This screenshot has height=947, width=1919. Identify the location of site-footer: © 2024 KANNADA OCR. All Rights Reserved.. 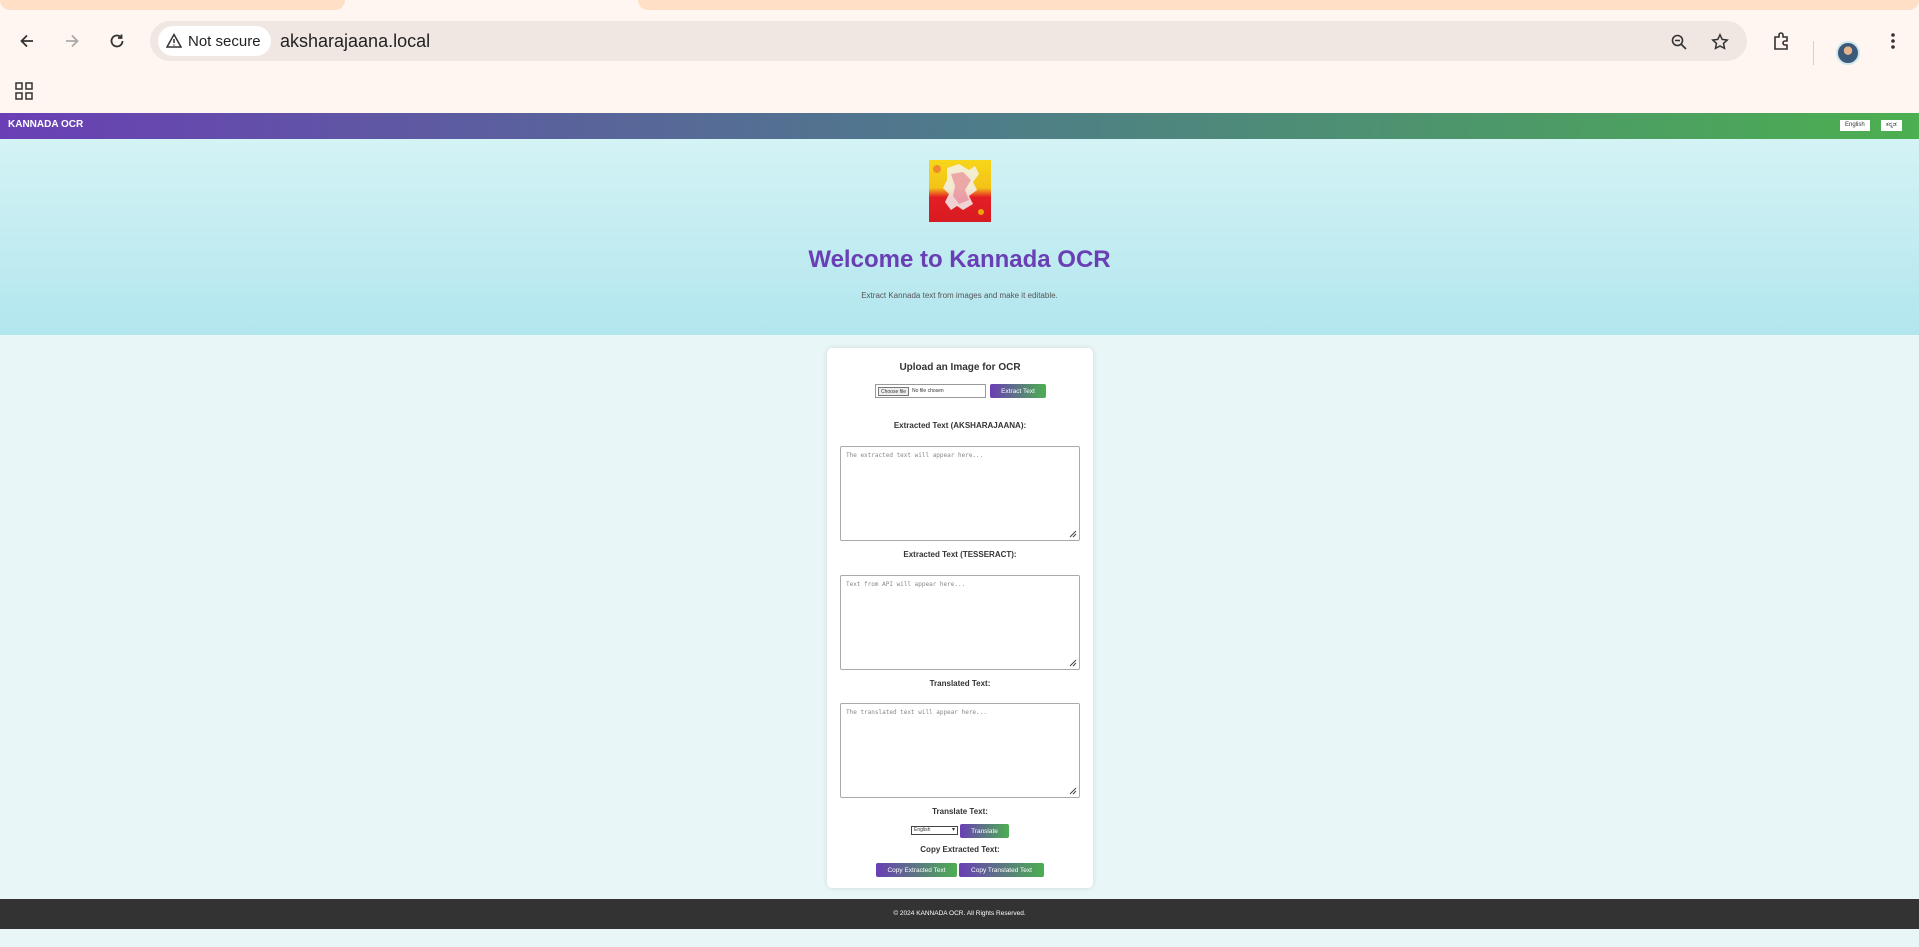
(959, 914).